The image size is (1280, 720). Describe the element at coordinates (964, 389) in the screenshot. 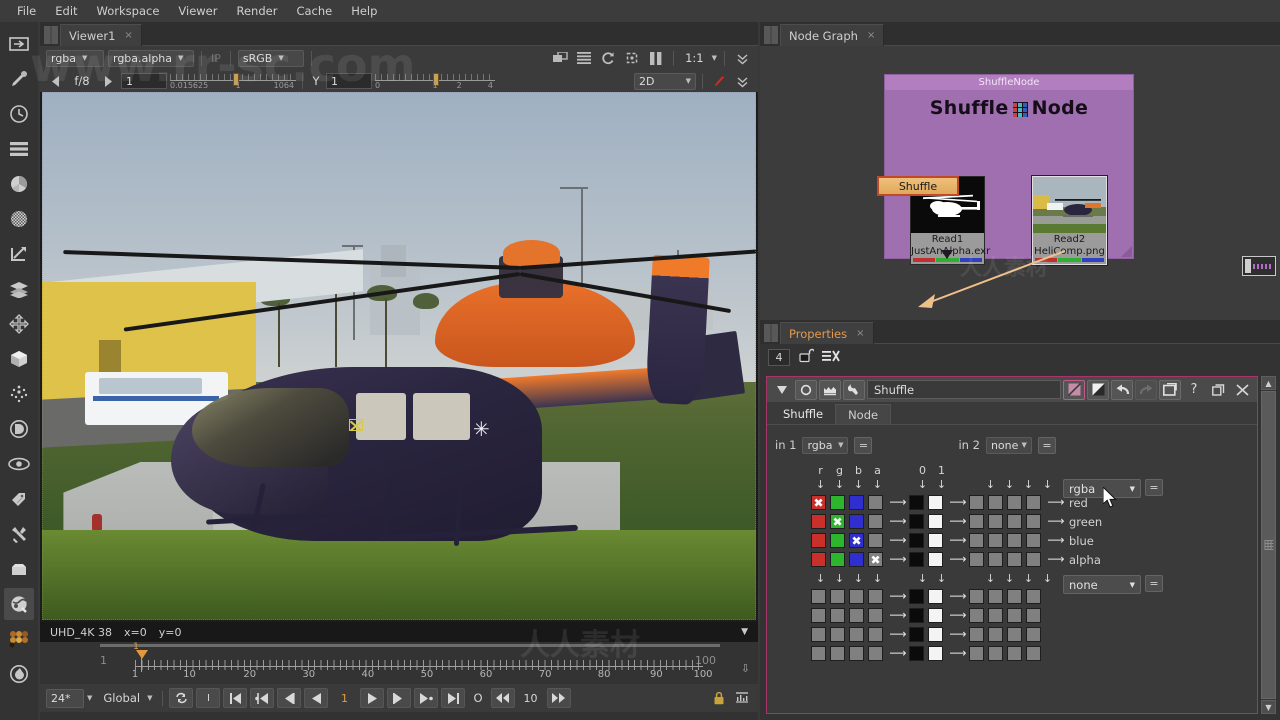

I see `node-name-field: Shuffle` at that location.